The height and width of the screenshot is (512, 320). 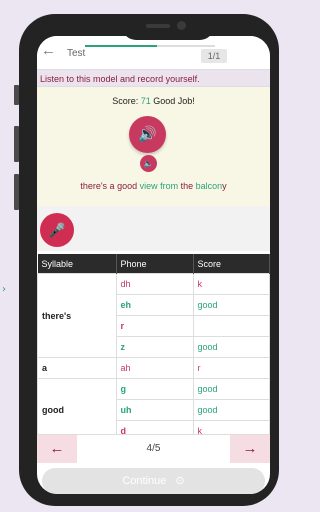 I want to click on table-row: good g good, so click(x=153, y=406).